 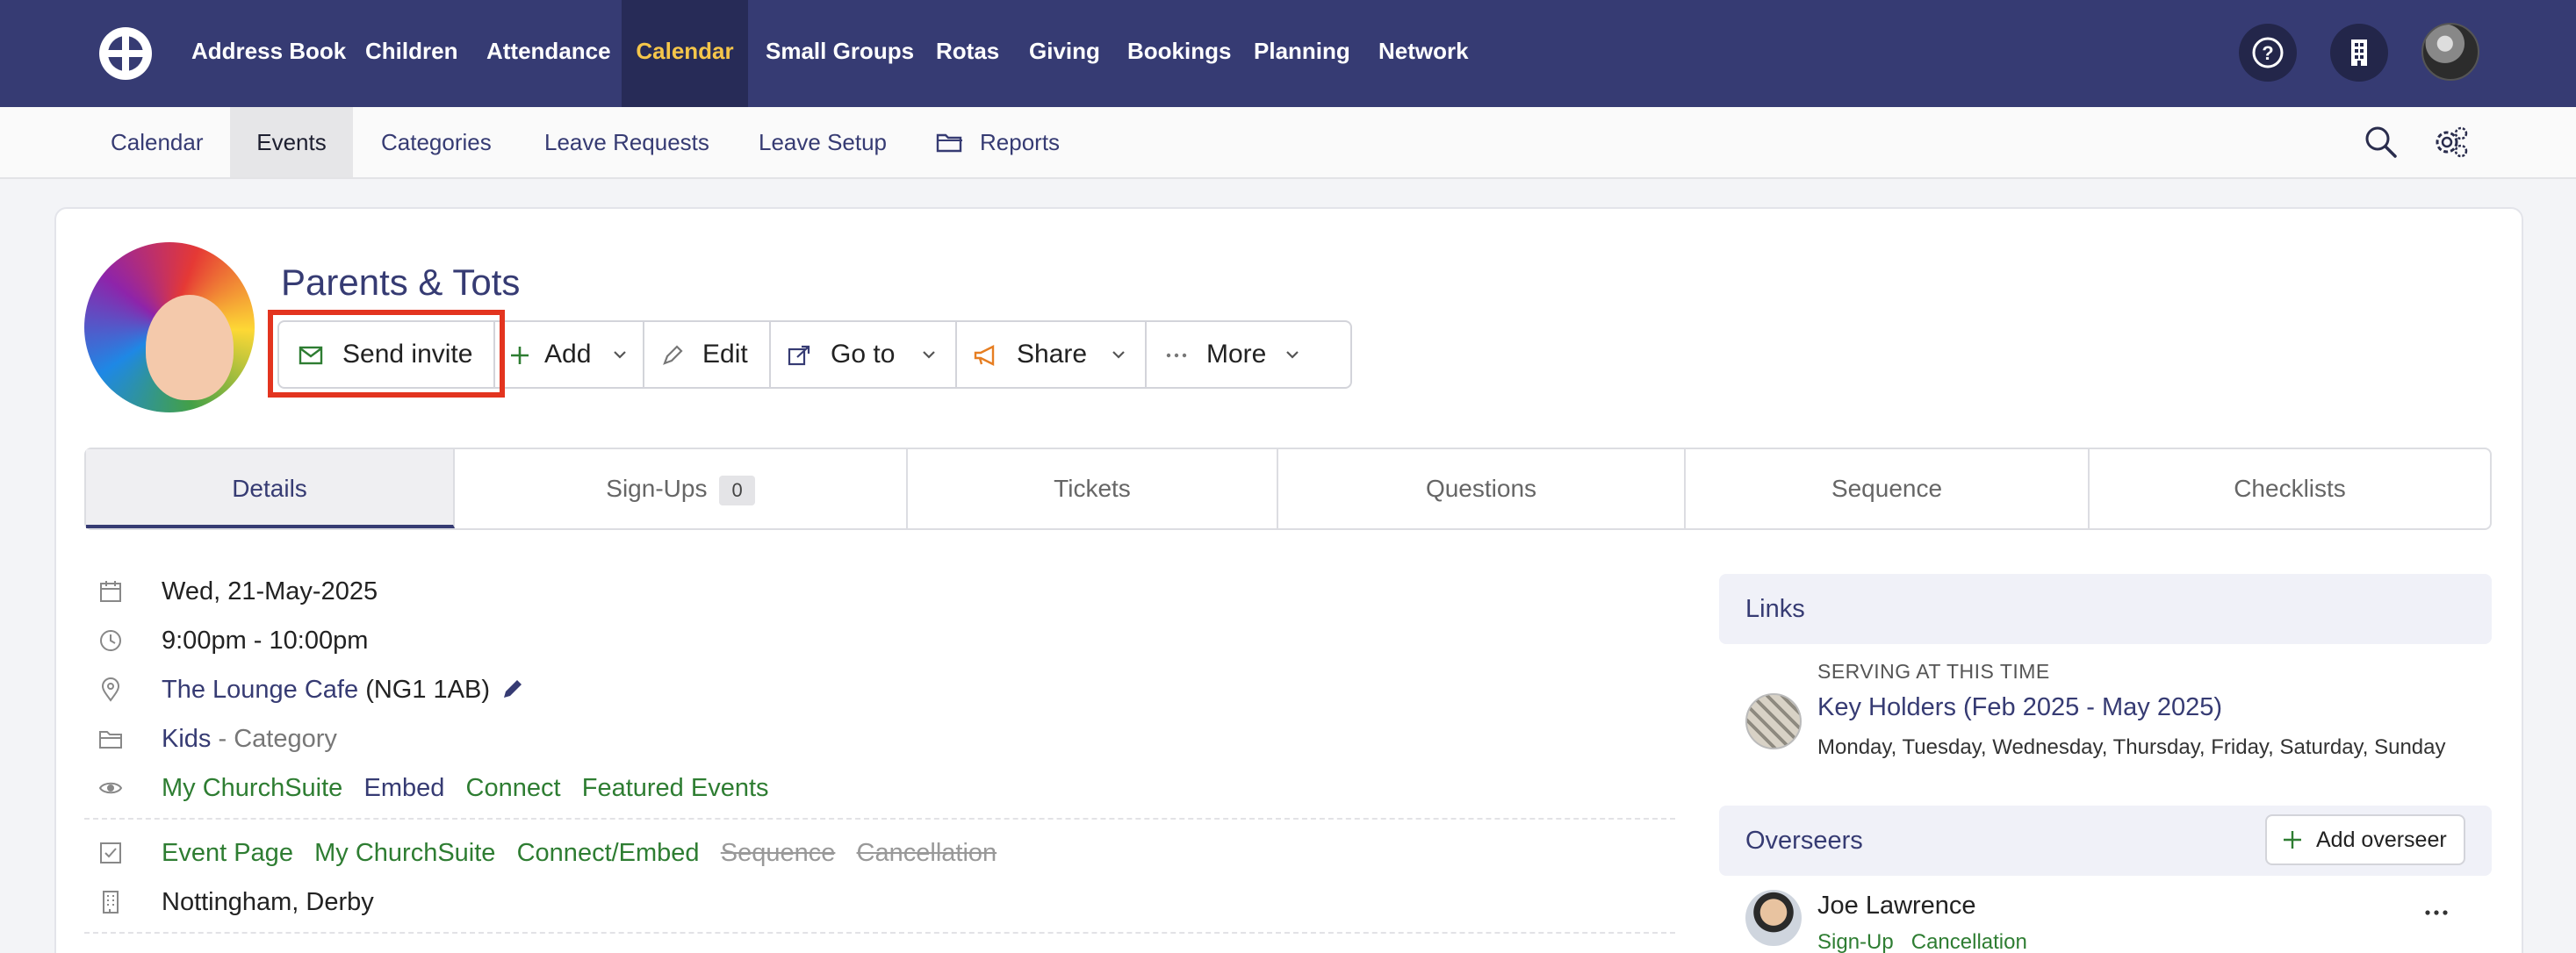 What do you see at coordinates (737, 490) in the screenshot?
I see `sign-ups-count-badge: 0` at bounding box center [737, 490].